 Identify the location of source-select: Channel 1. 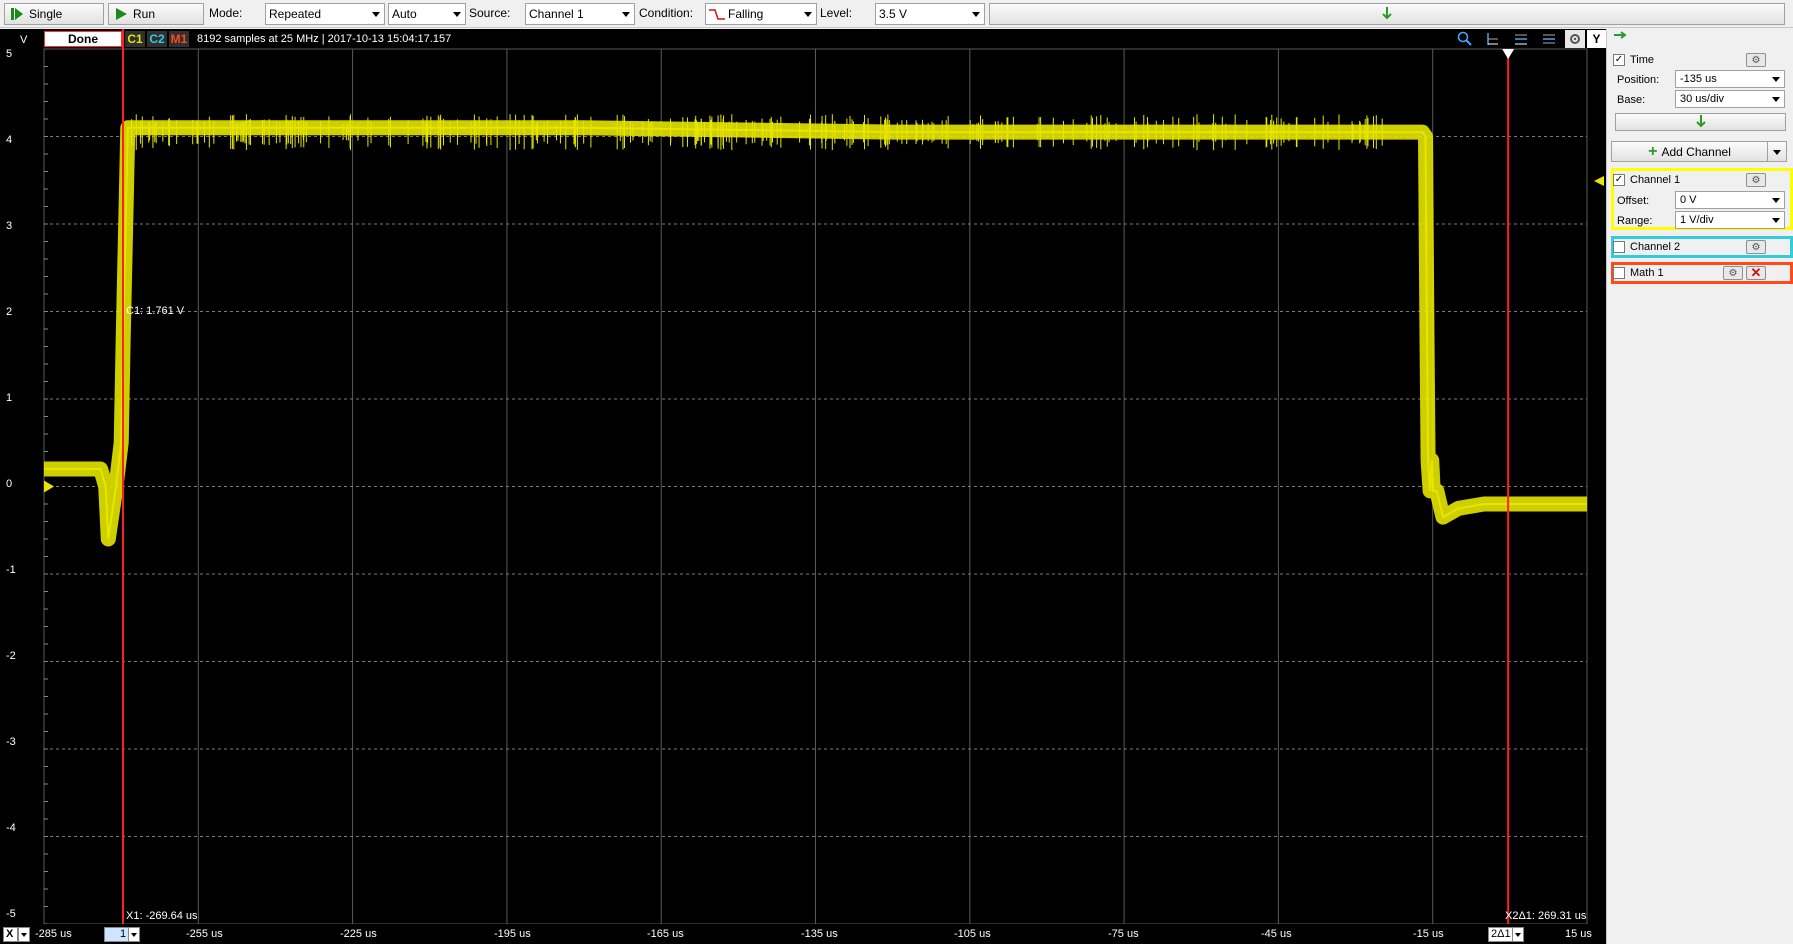
(580, 14).